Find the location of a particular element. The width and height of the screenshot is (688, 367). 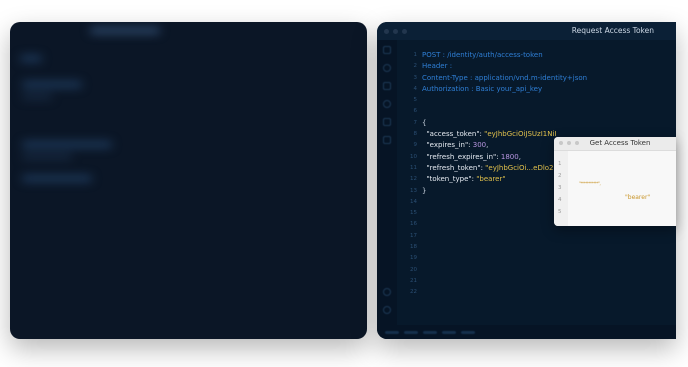

line-number: 12 is located at coordinates (413, 179).